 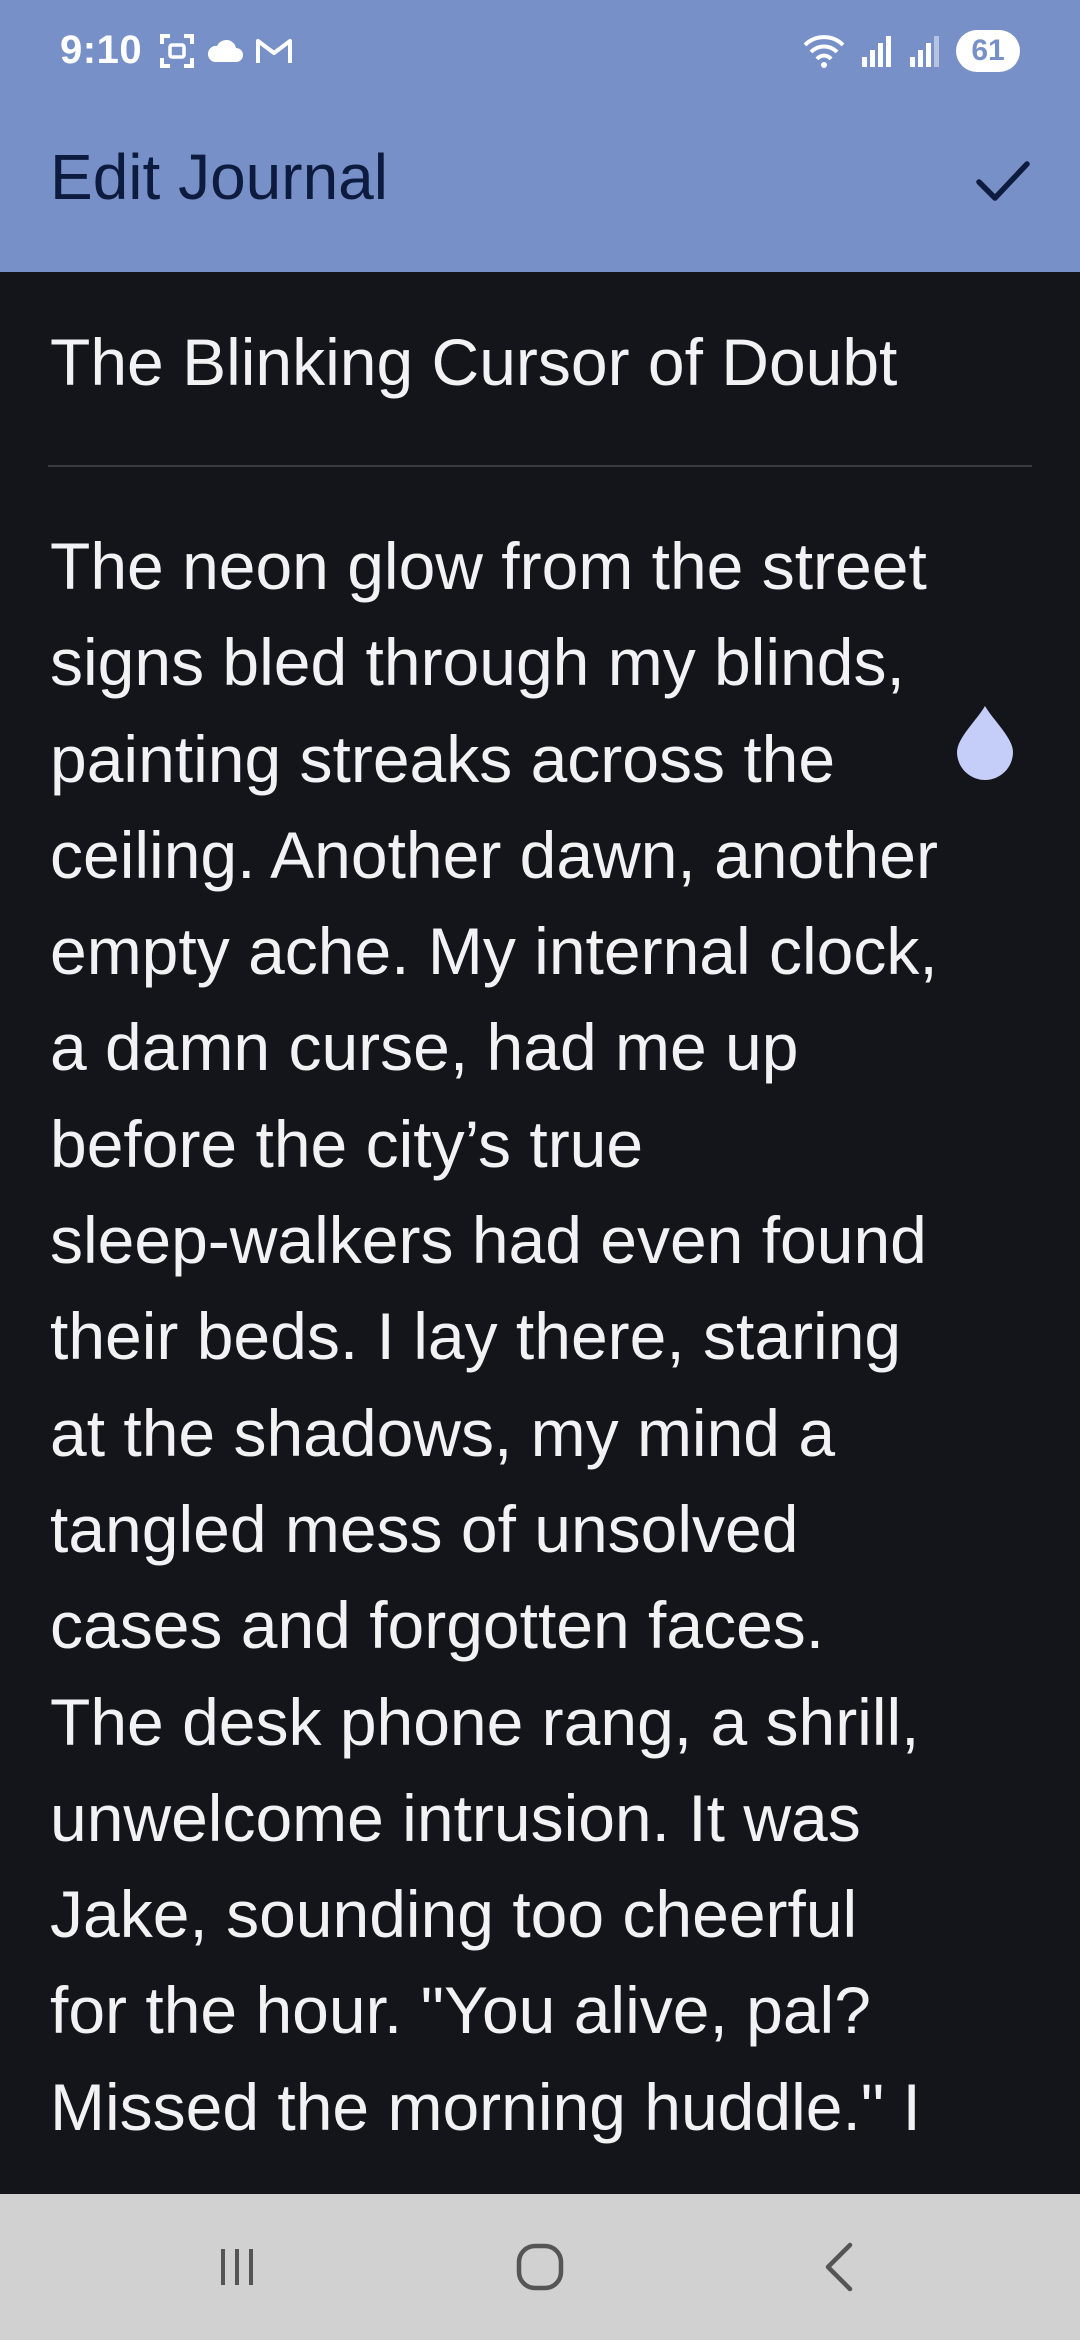 What do you see at coordinates (274, 51) in the screenshot?
I see `gmail-icon` at bounding box center [274, 51].